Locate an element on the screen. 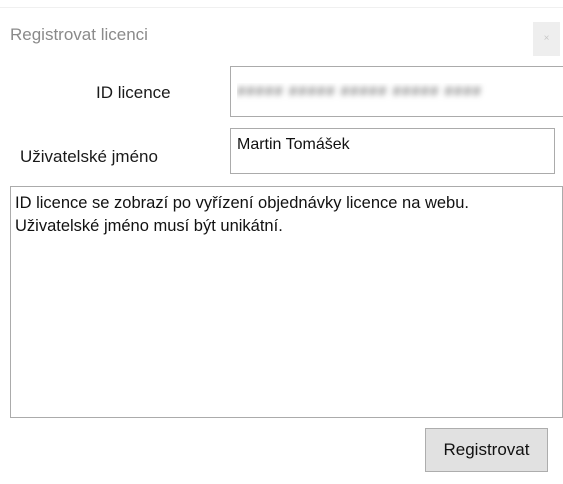 This screenshot has height=484, width=563. close-icon: × is located at coordinates (546, 38).